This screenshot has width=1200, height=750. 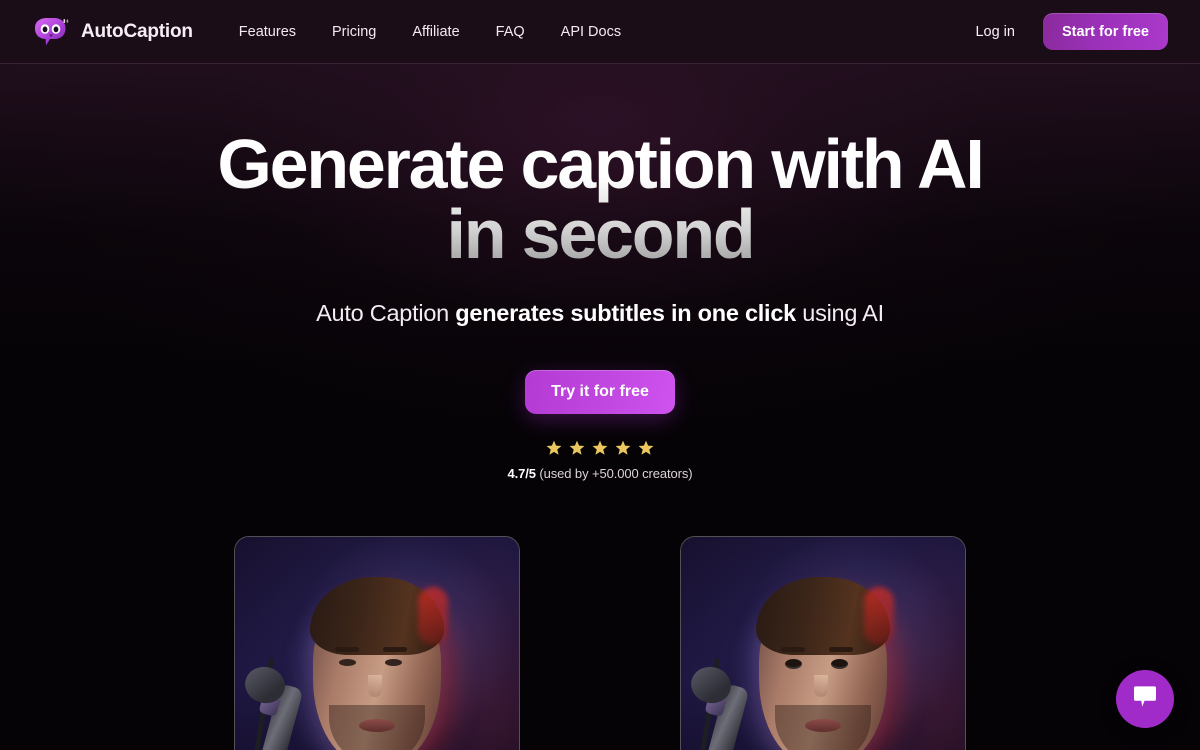 I want to click on subhead-suffix: using AI, so click(x=839, y=313).